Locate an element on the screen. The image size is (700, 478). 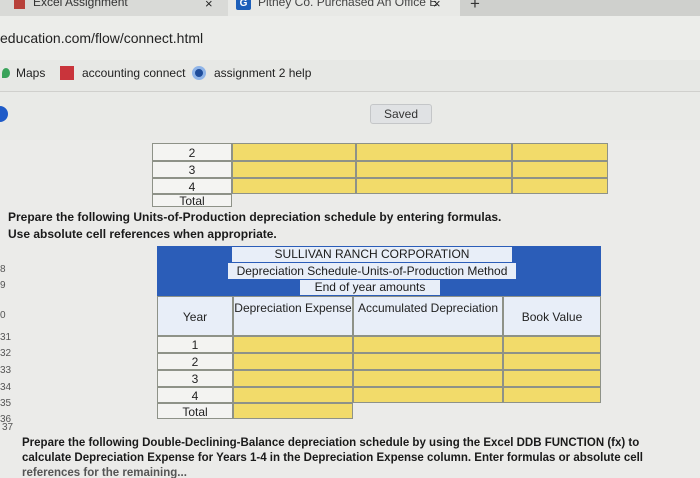
tab-favicon-icon is located at coordinates (19, 4).